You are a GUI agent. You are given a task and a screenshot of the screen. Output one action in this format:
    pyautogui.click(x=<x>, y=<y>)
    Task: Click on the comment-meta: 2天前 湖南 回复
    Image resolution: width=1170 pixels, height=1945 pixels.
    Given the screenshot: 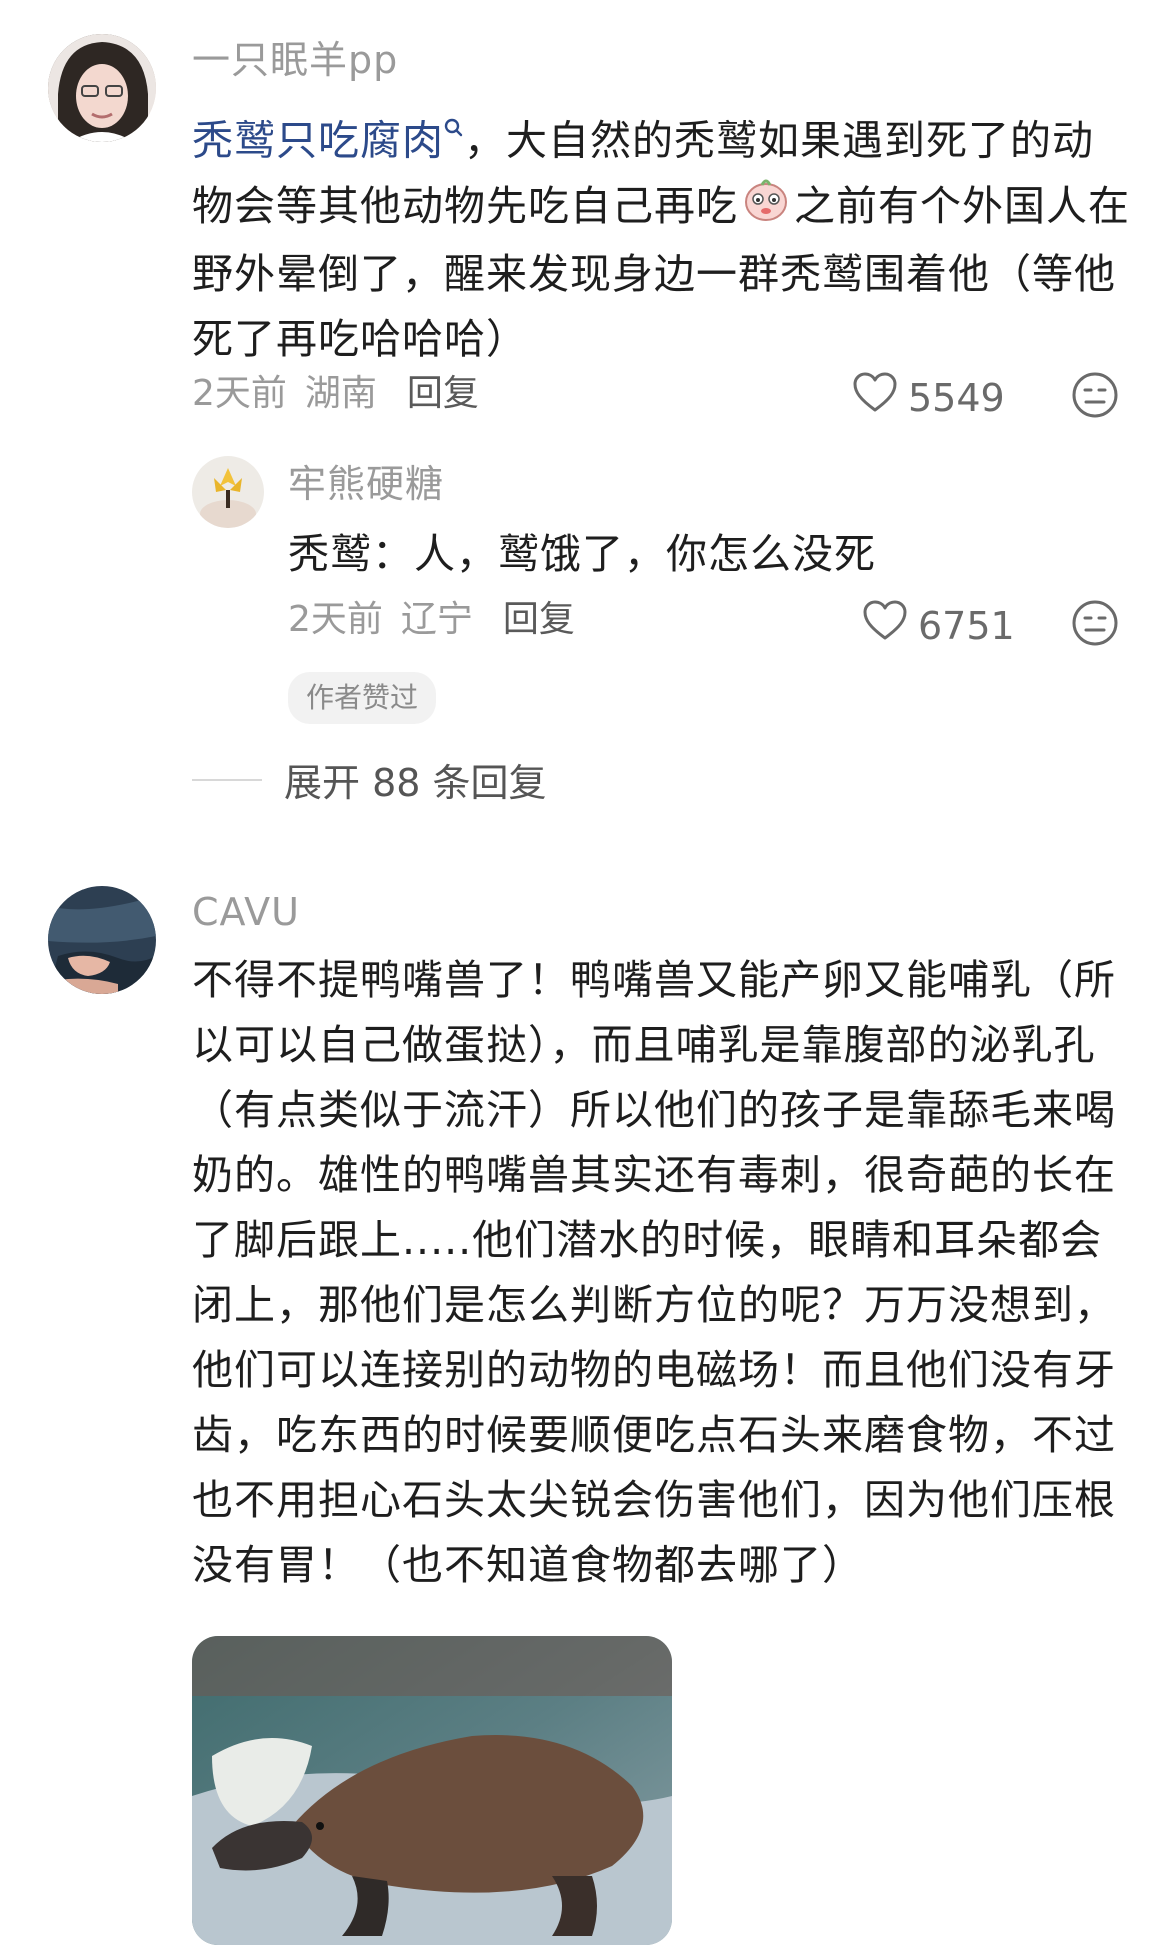 What is the action you would take?
    pyautogui.click(x=335, y=394)
    